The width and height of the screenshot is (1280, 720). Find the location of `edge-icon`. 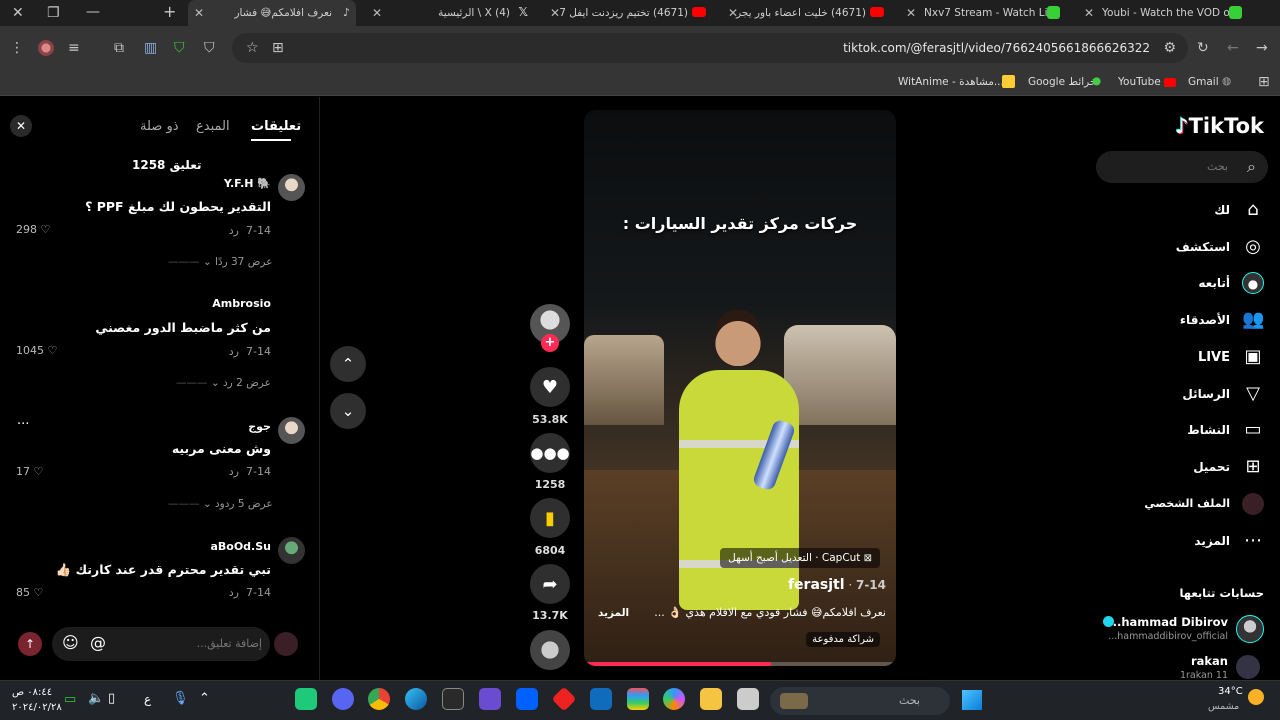

edge-icon is located at coordinates (416, 699).